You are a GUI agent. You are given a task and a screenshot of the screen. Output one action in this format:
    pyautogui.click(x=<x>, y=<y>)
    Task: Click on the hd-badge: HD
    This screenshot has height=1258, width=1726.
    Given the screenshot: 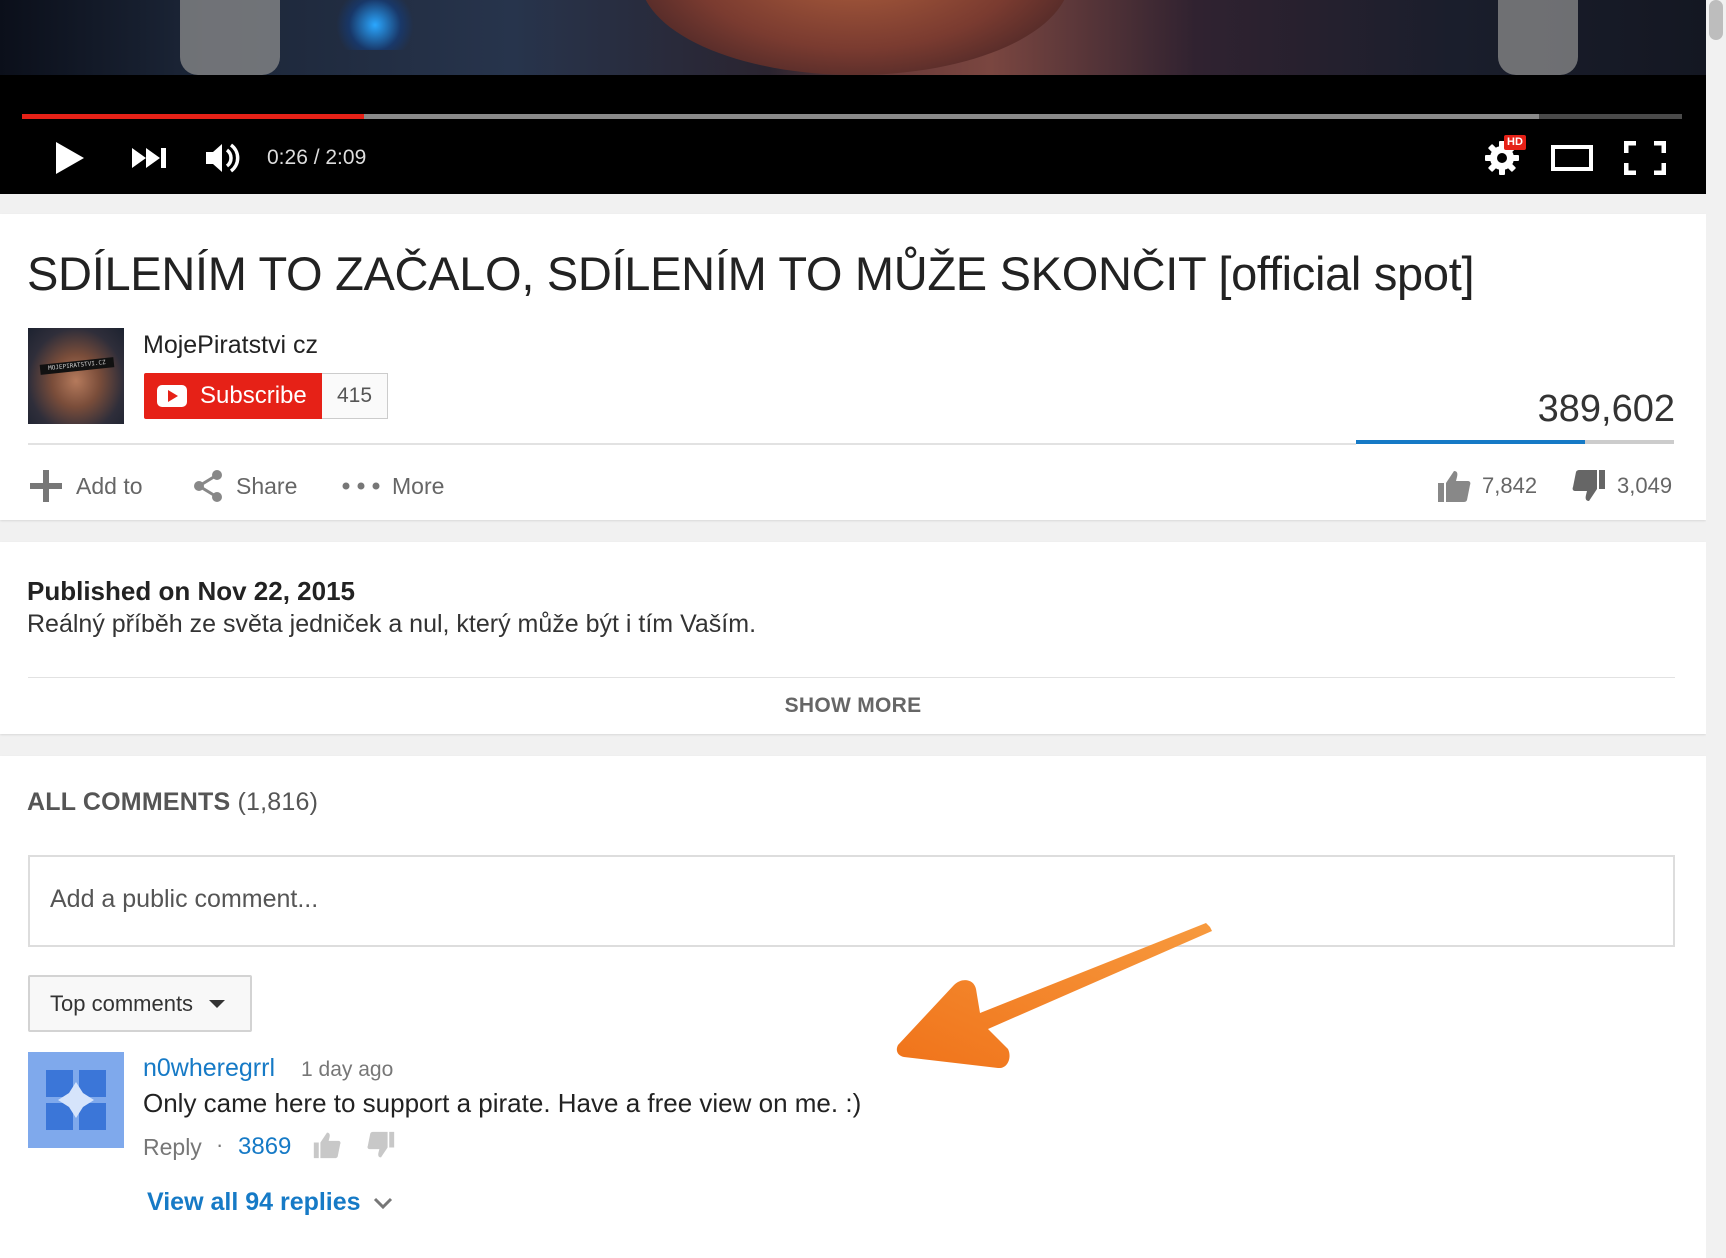 What is the action you would take?
    pyautogui.click(x=1515, y=142)
    